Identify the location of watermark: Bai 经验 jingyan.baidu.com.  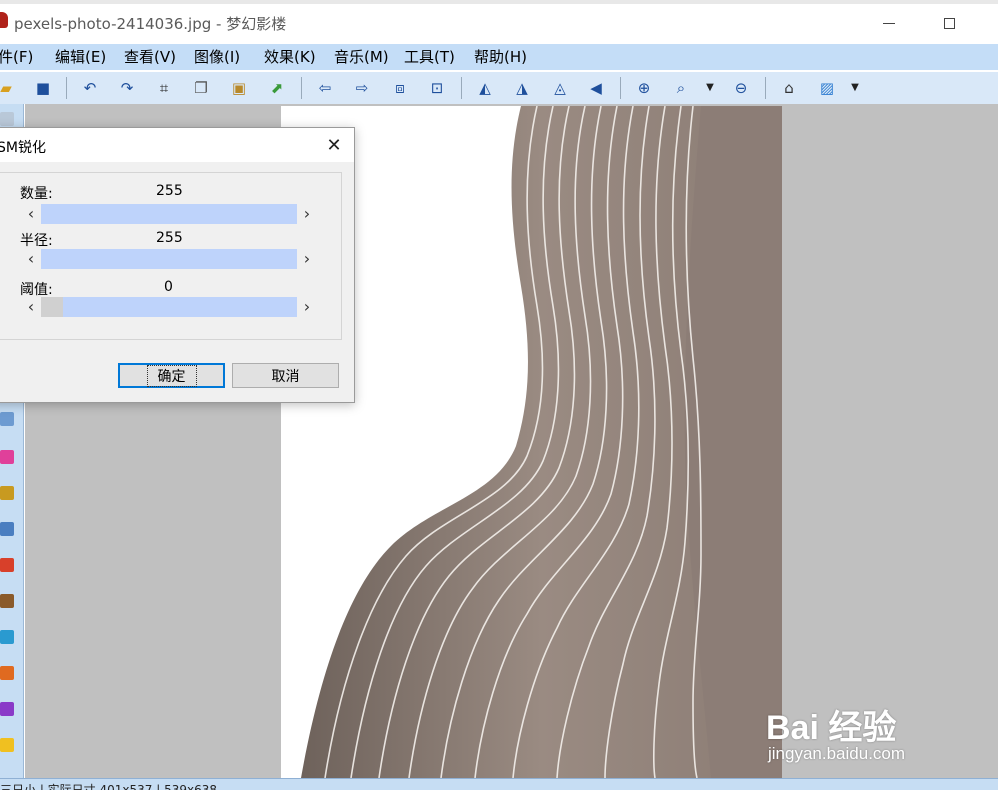
(861, 727).